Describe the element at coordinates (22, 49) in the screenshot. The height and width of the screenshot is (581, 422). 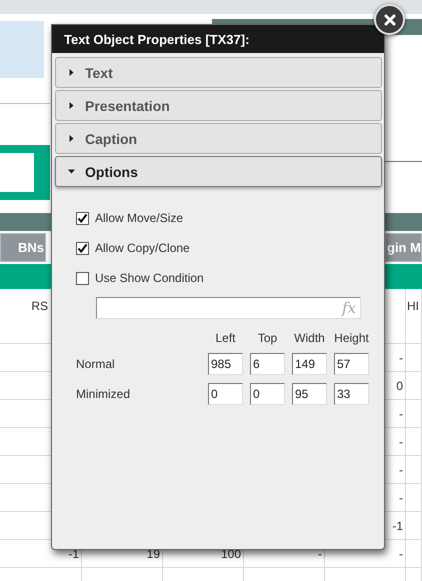
I see `info-panel` at that location.